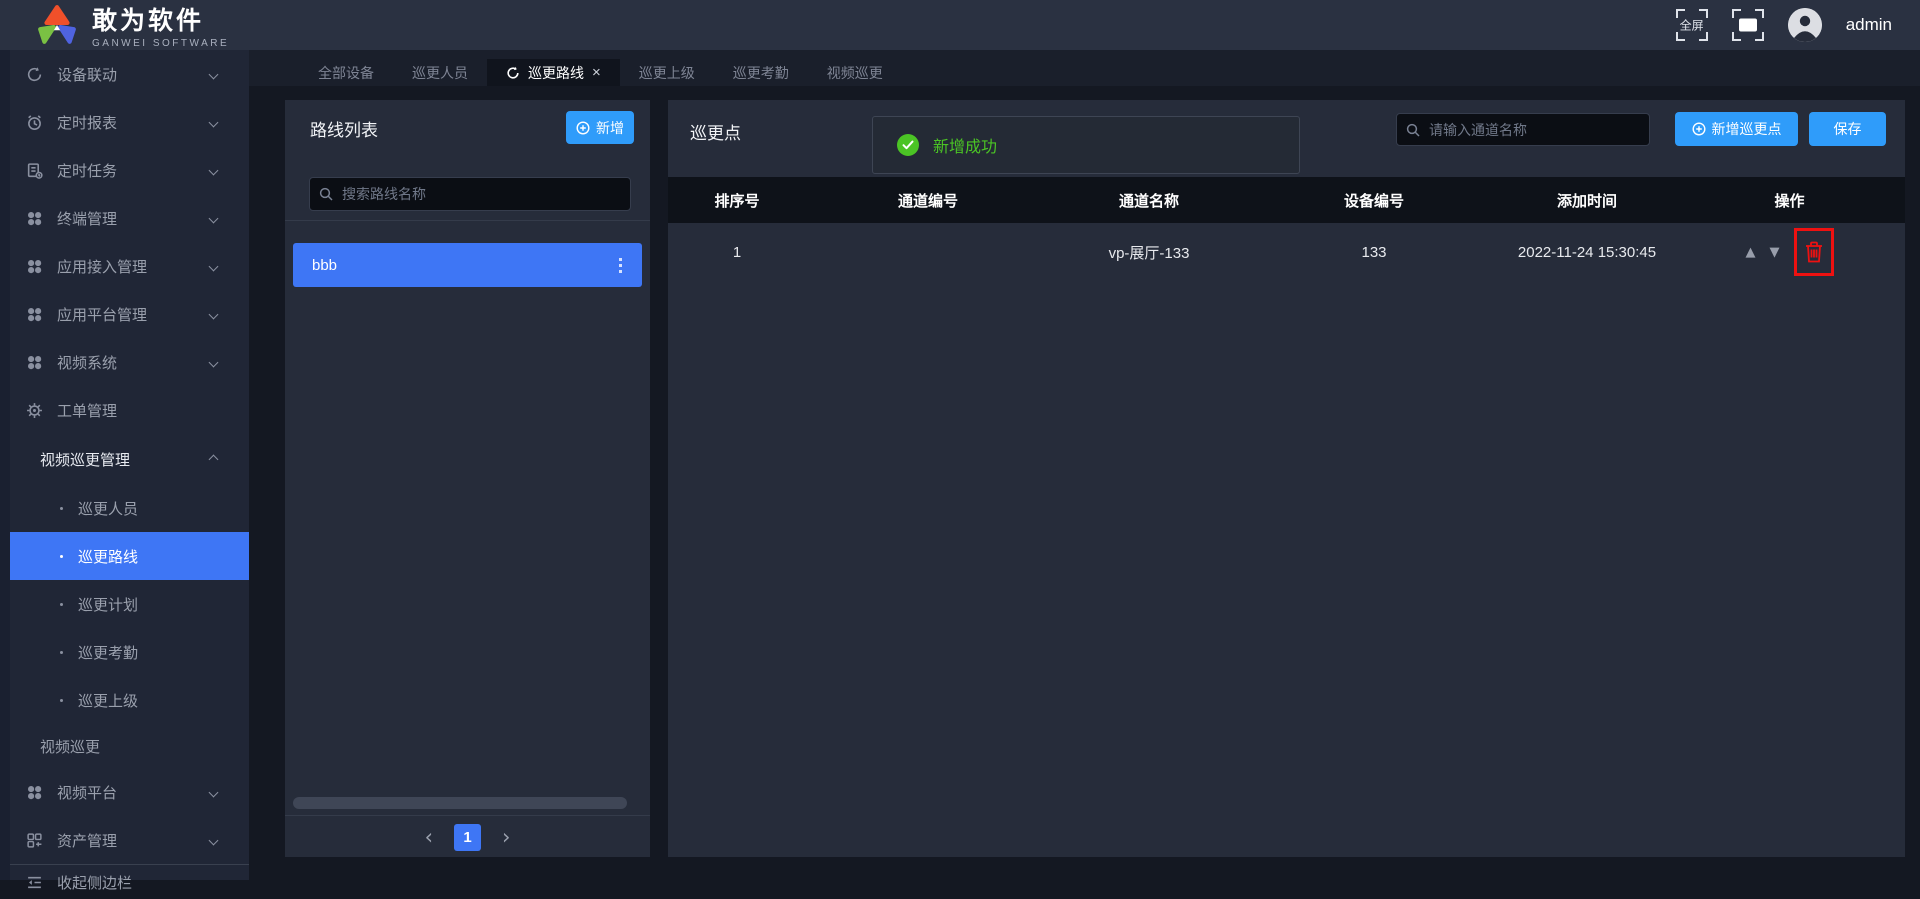 Image resolution: width=1920 pixels, height=899 pixels. What do you see at coordinates (467, 837) in the screenshot?
I see `page-number: 1` at bounding box center [467, 837].